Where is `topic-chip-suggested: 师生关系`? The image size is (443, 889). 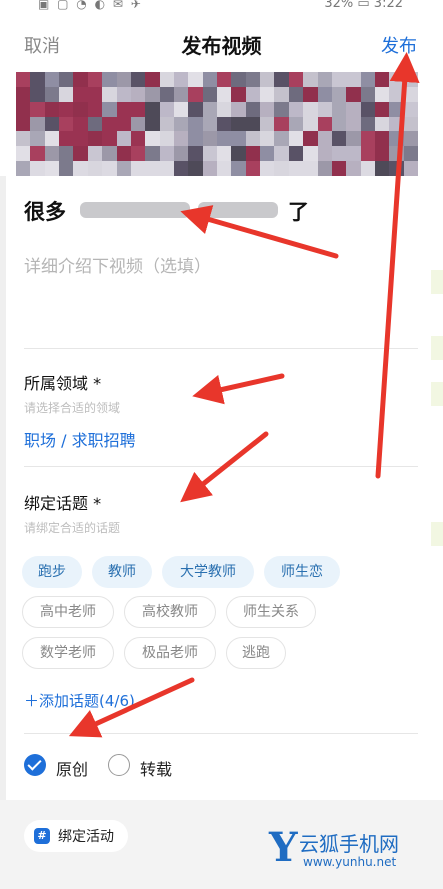
topic-chip-suggested: 师生关系 is located at coordinates (271, 612).